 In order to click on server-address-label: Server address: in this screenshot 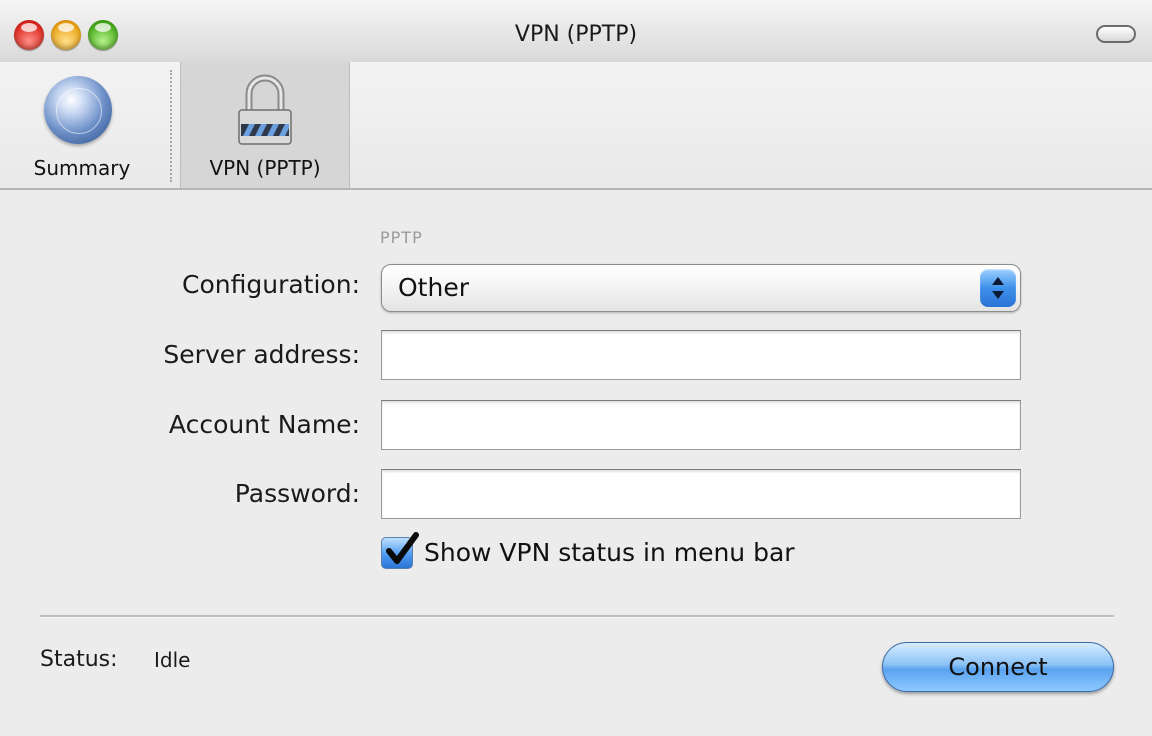, I will do `click(261, 354)`.